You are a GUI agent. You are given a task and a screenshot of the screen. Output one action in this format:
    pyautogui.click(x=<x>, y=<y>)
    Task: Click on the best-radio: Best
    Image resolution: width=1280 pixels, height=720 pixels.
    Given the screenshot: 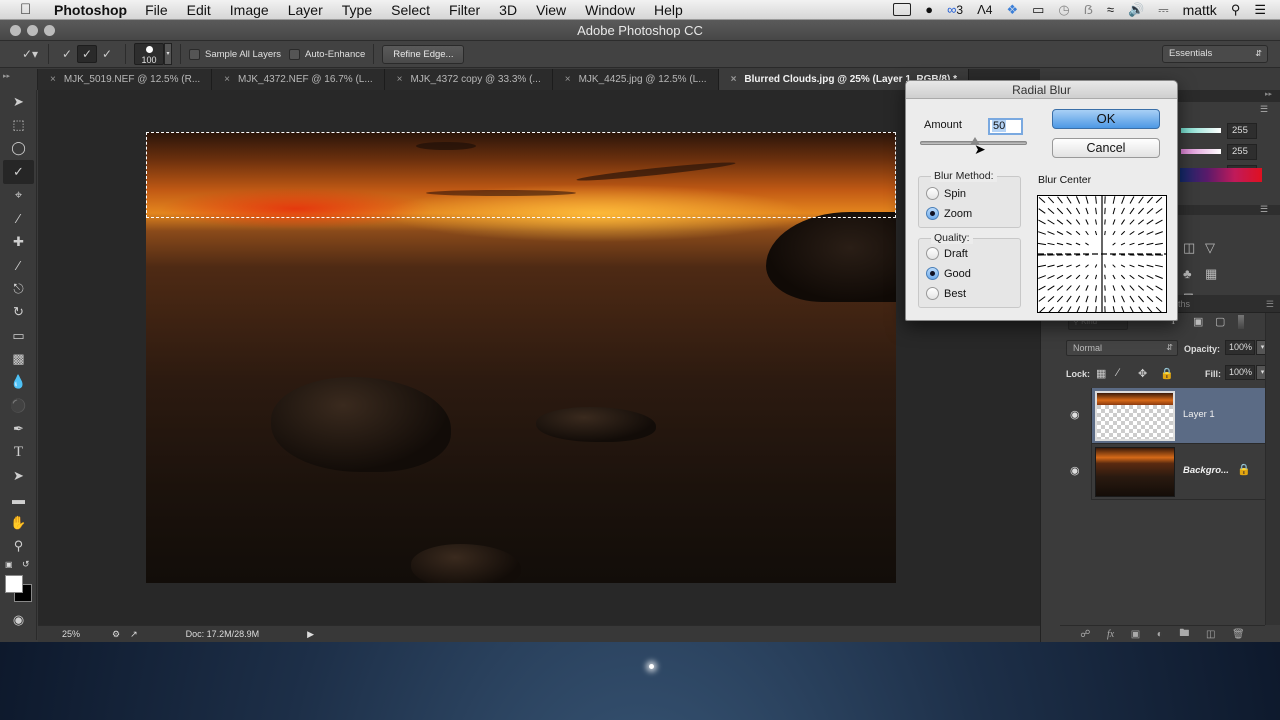 What is the action you would take?
    pyautogui.click(x=946, y=293)
    